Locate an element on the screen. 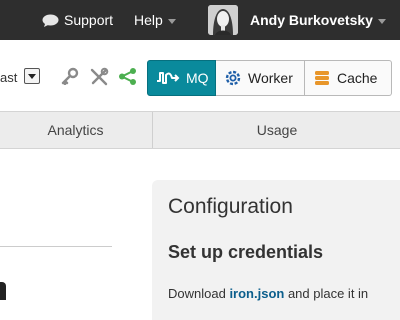  cache-label: Cache is located at coordinates (357, 78).